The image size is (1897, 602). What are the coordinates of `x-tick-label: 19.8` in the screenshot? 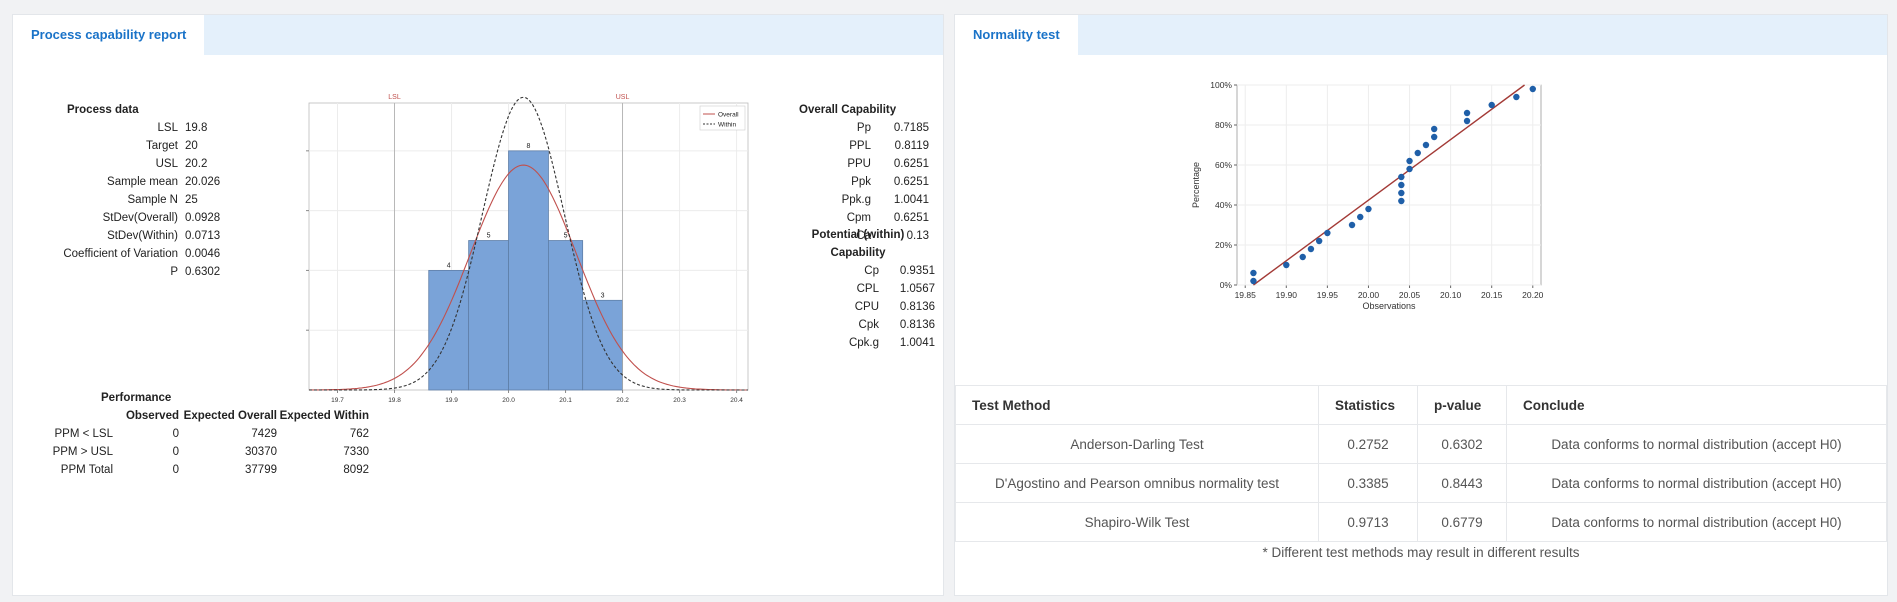 It's located at (394, 400).